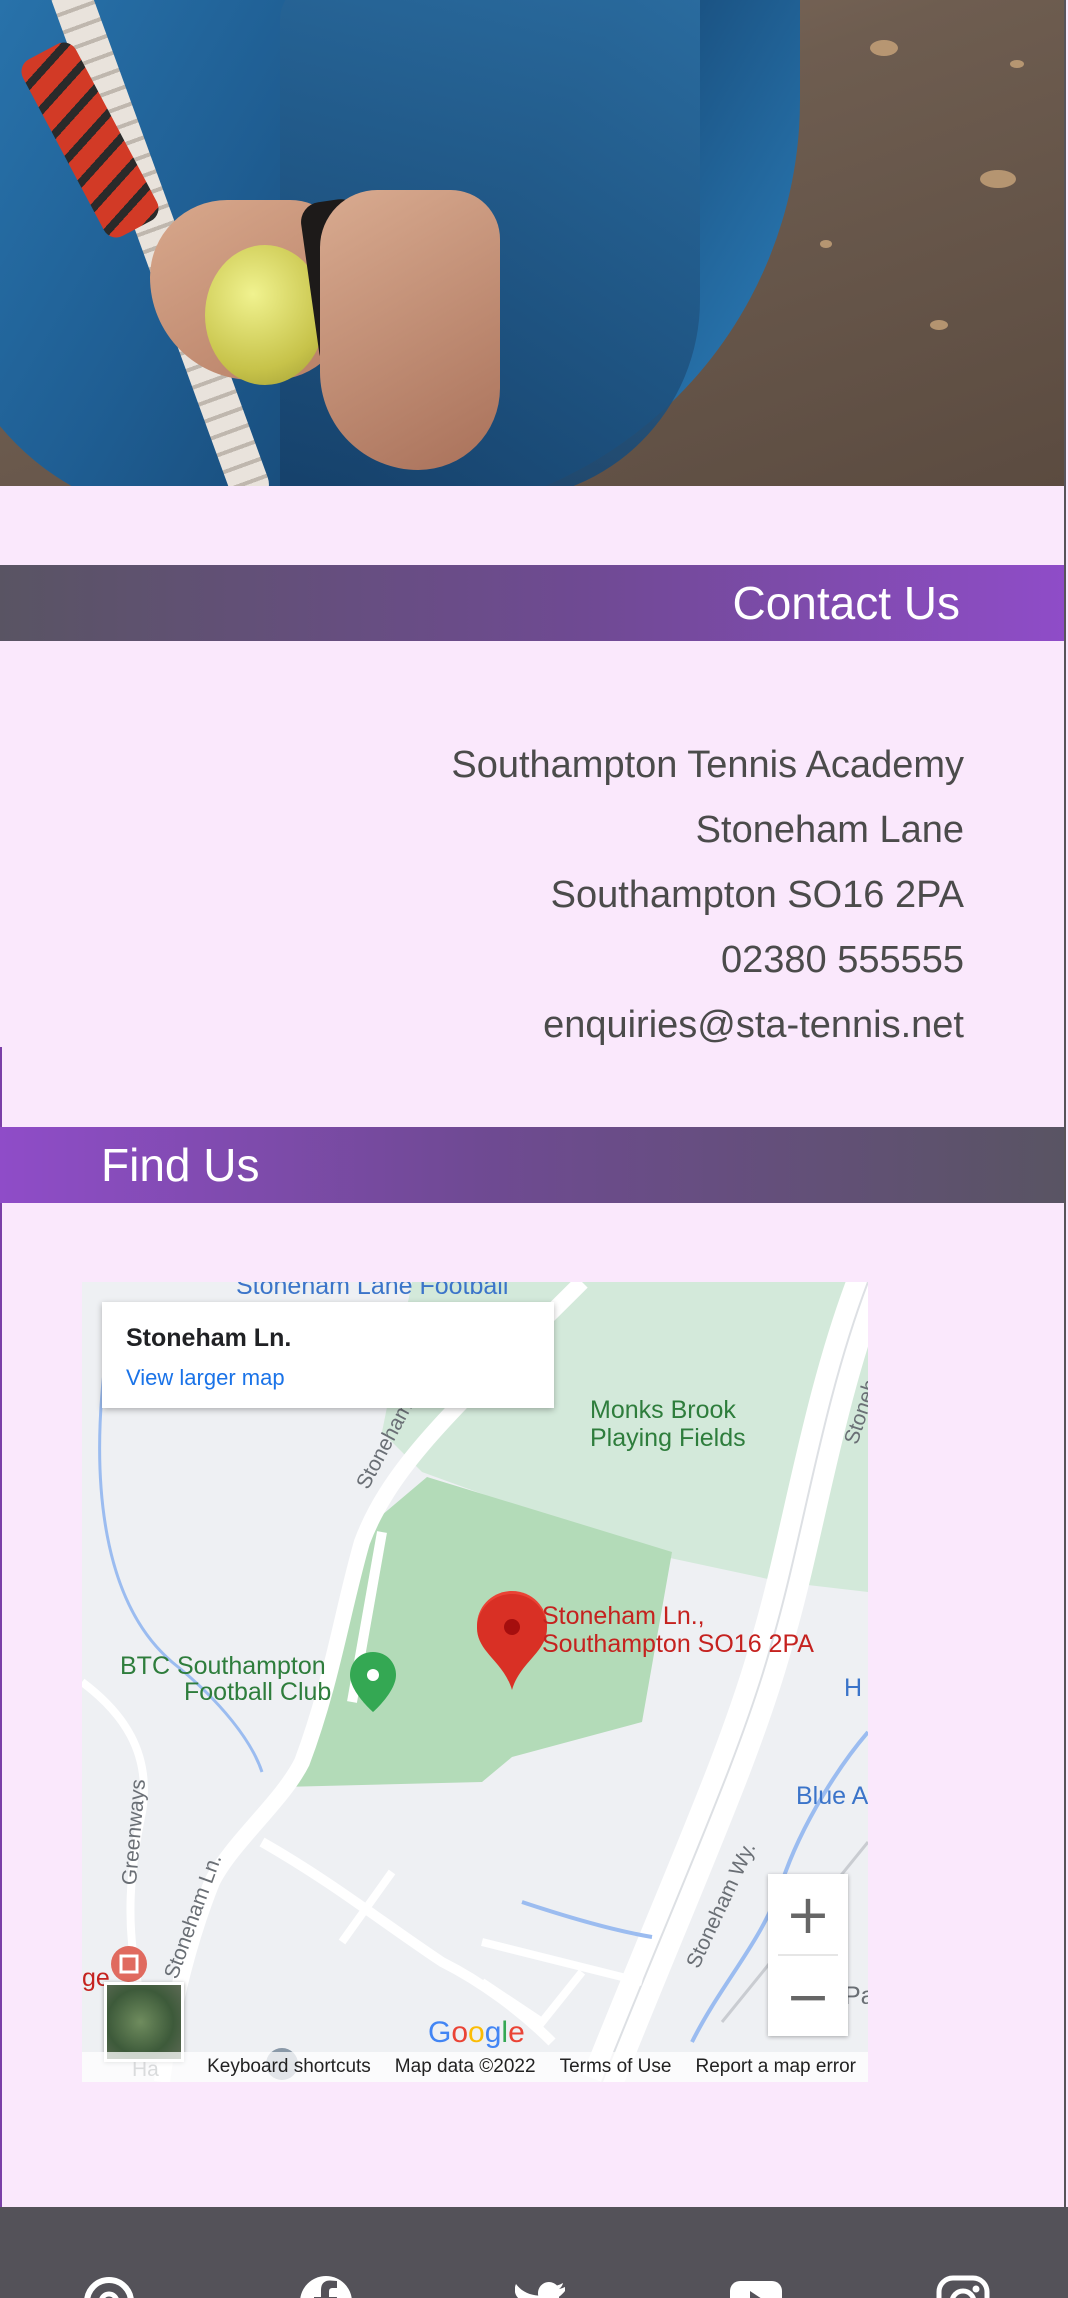 The height and width of the screenshot is (2298, 1068). What do you see at coordinates (209, 1338) in the screenshot?
I see `map-place-title: Stoneham Ln.` at bounding box center [209, 1338].